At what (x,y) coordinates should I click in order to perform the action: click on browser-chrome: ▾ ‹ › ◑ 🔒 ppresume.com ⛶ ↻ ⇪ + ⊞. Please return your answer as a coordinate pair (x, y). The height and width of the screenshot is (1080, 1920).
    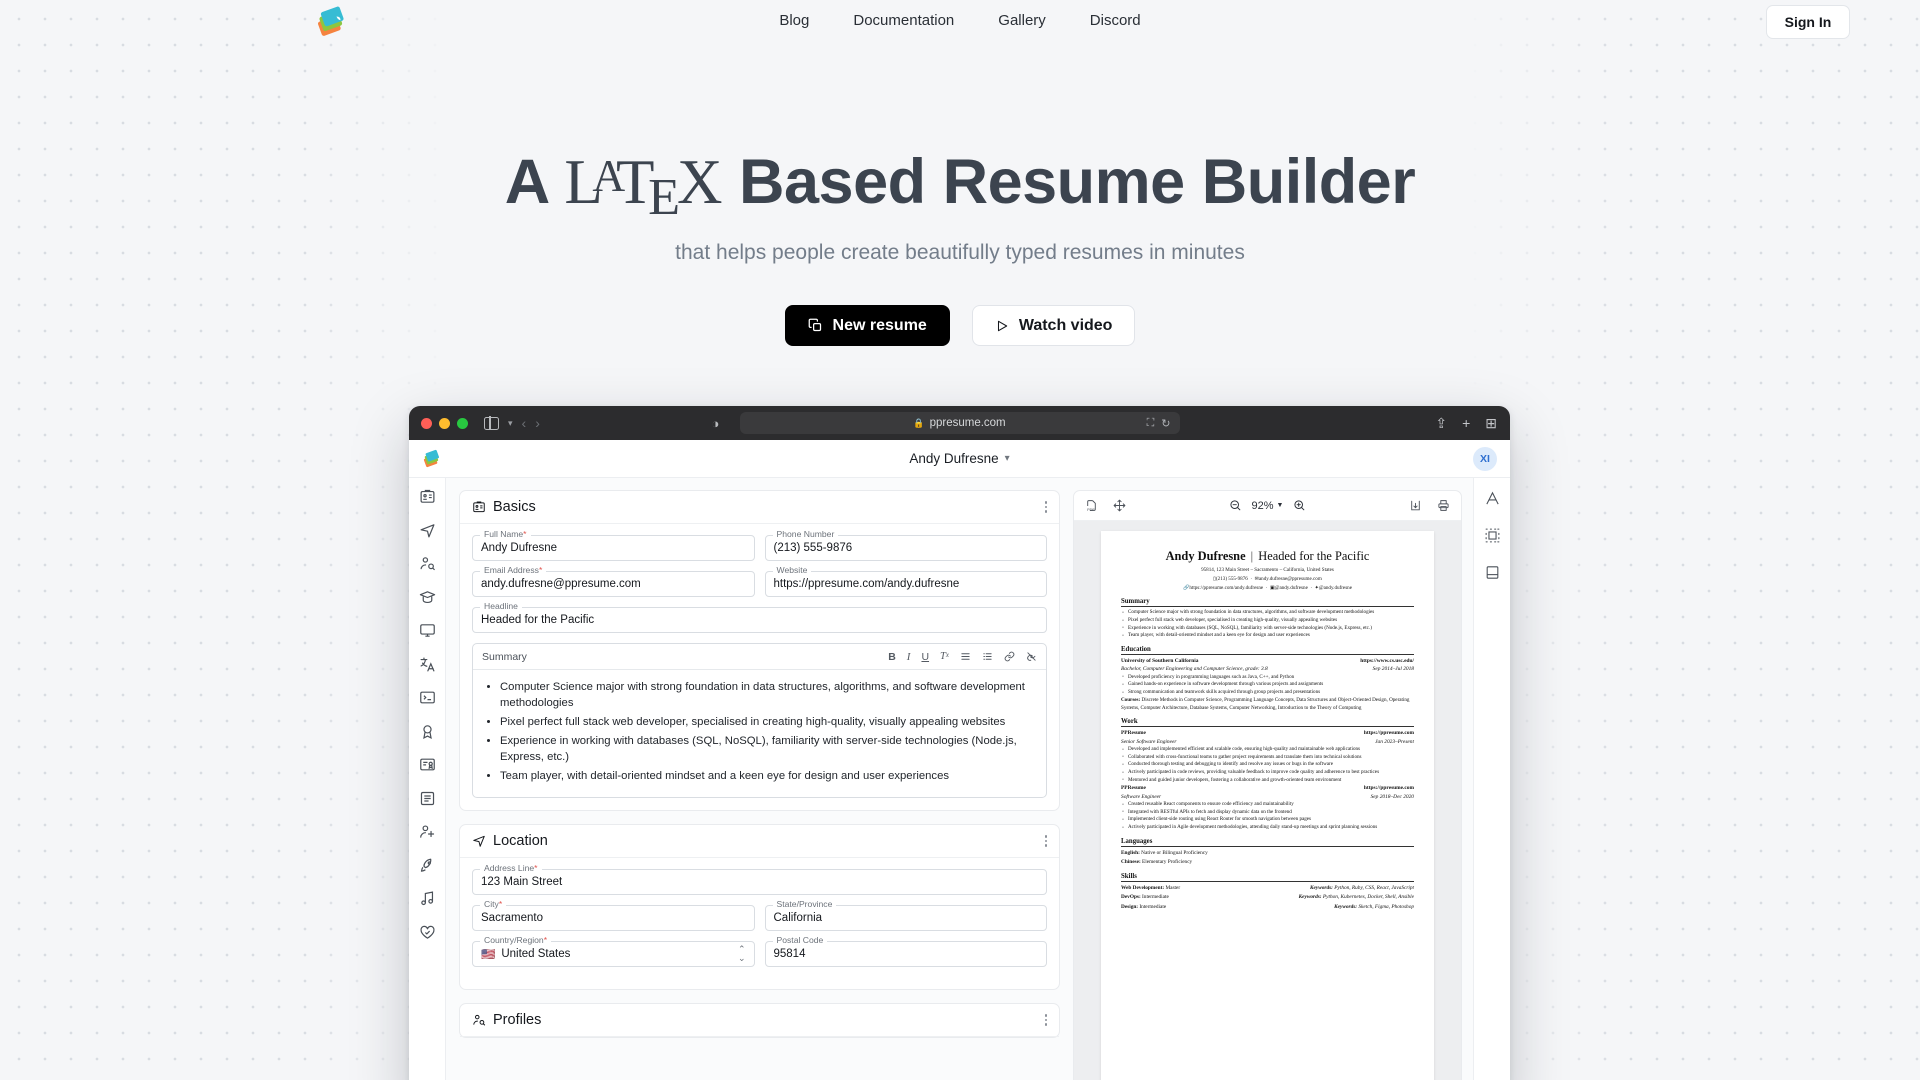
    Looking at the image, I should click on (959, 423).